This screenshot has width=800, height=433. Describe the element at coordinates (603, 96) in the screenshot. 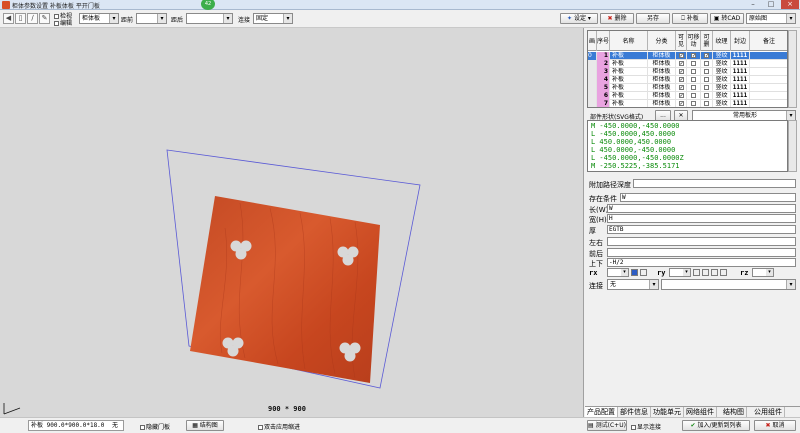

I see `row-number: 6` at that location.